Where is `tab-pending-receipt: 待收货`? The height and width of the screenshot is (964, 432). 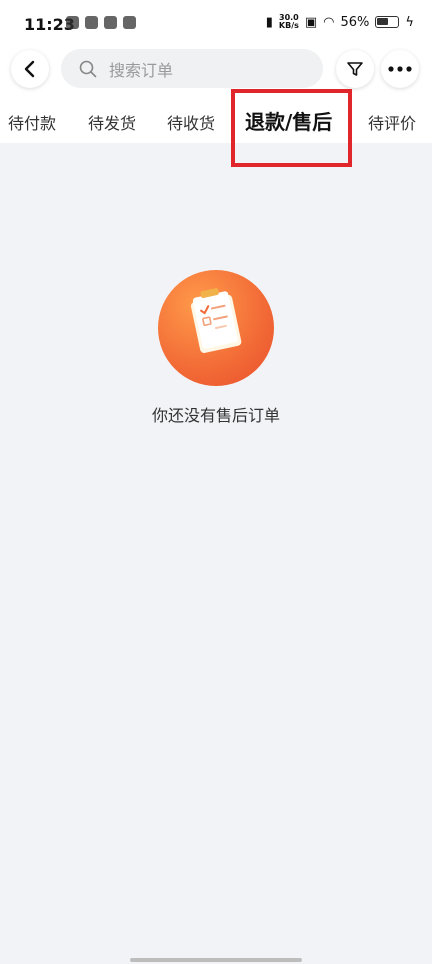 tab-pending-receipt: 待收货 is located at coordinates (191, 122).